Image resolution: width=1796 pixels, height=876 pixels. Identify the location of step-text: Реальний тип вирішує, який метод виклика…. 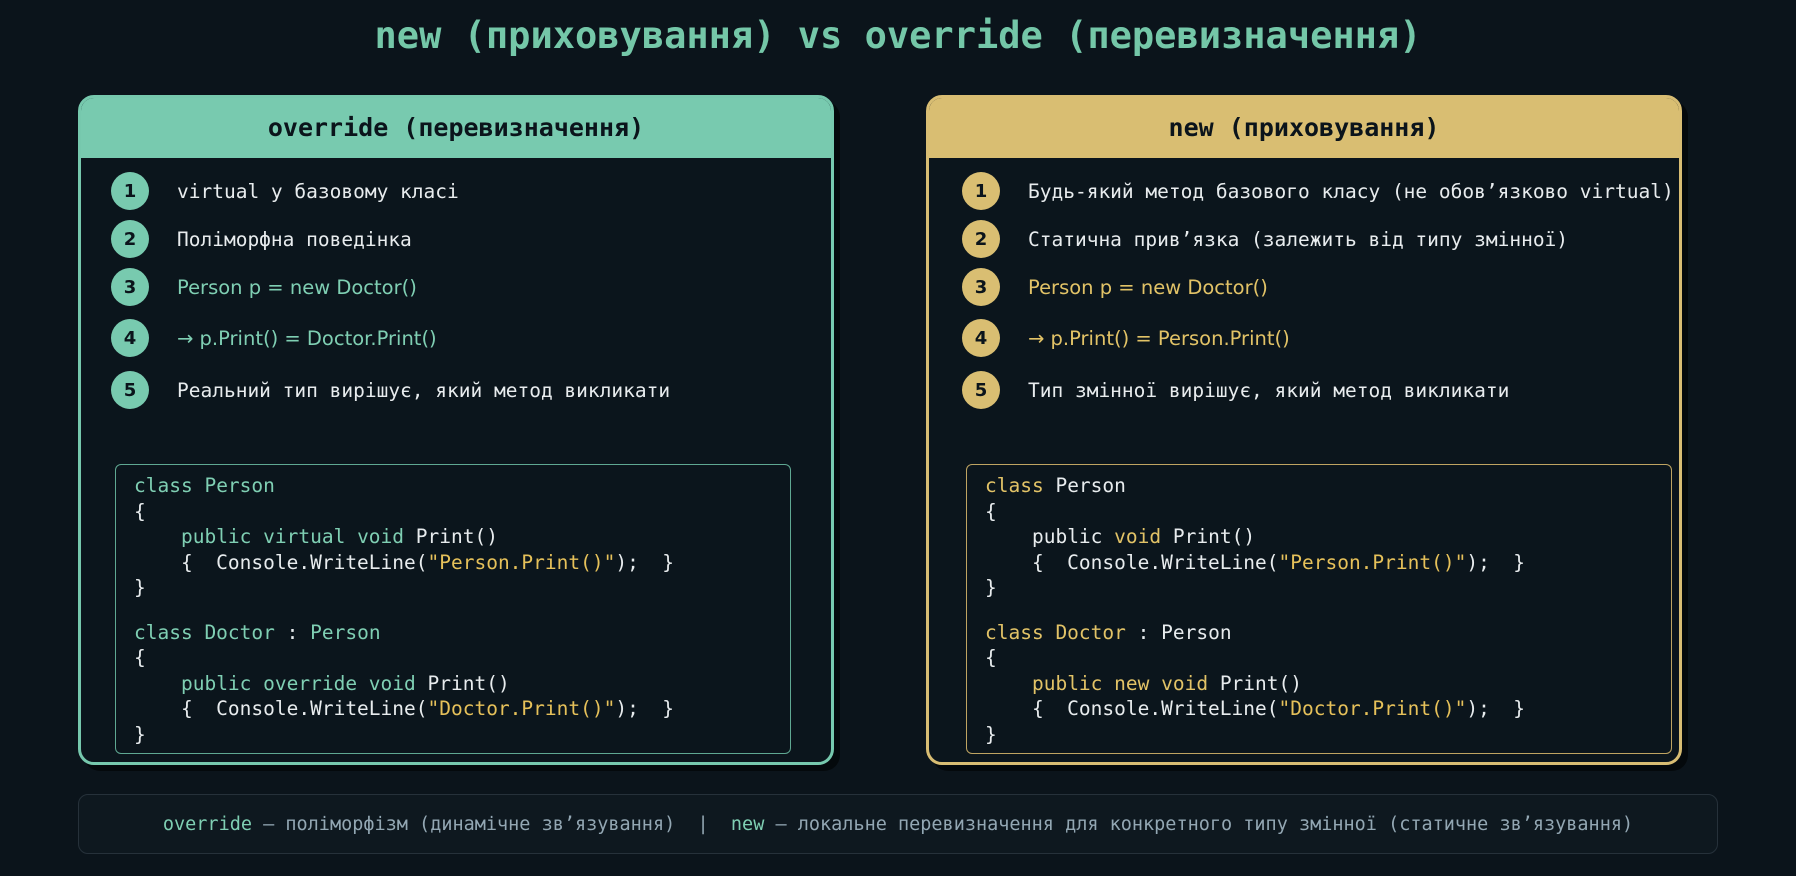
(424, 390).